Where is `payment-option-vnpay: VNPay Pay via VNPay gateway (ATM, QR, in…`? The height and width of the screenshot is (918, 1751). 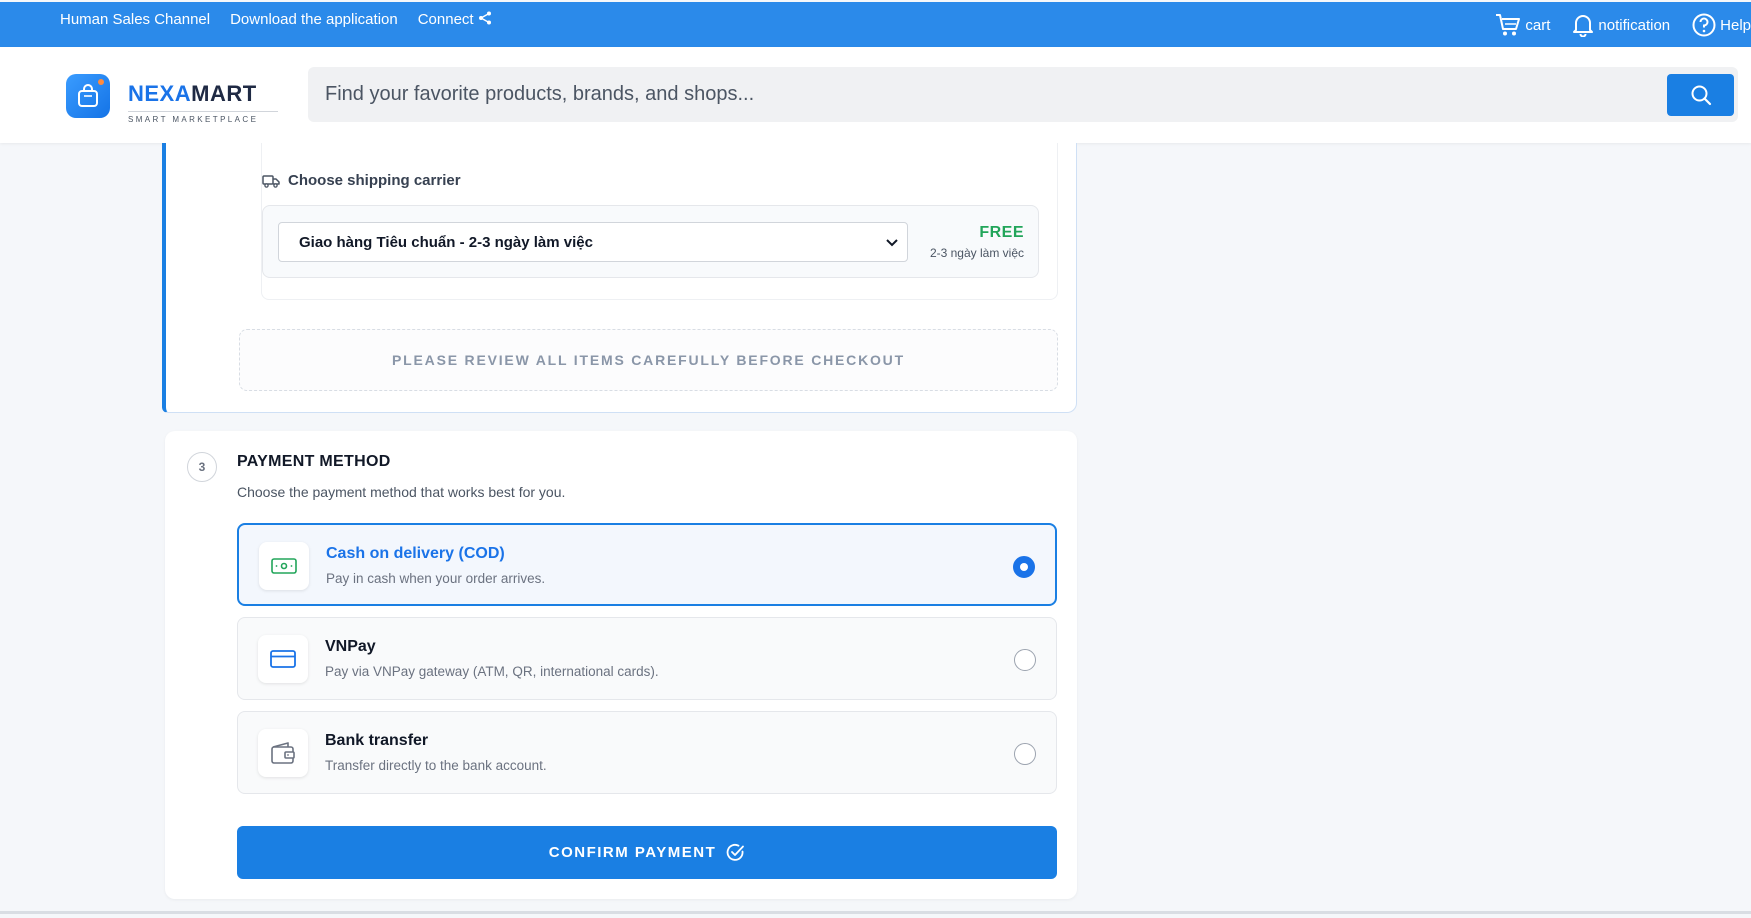 payment-option-vnpay: VNPay Pay via VNPay gateway (ATM, QR, in… is located at coordinates (647, 658).